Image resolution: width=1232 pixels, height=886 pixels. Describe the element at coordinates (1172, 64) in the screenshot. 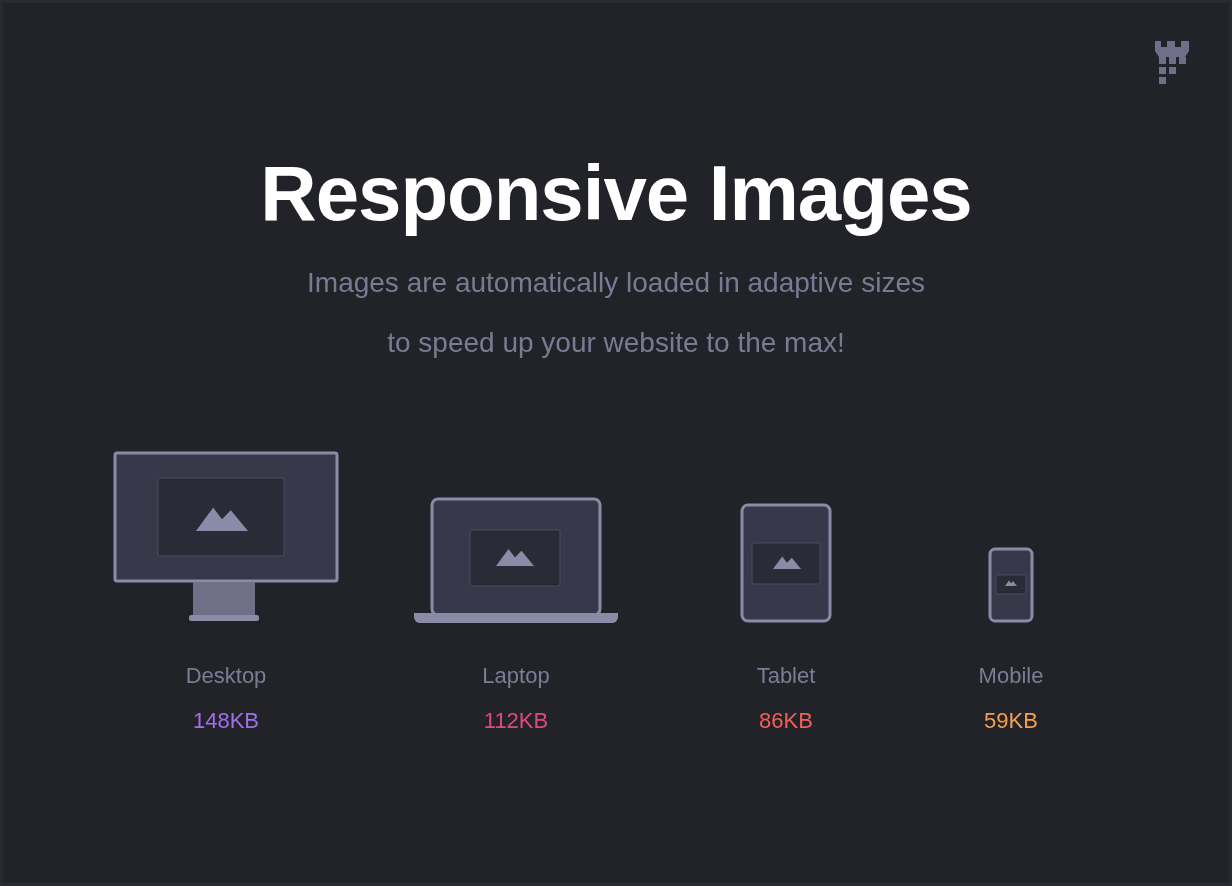

I see `castle-logo-icon` at that location.